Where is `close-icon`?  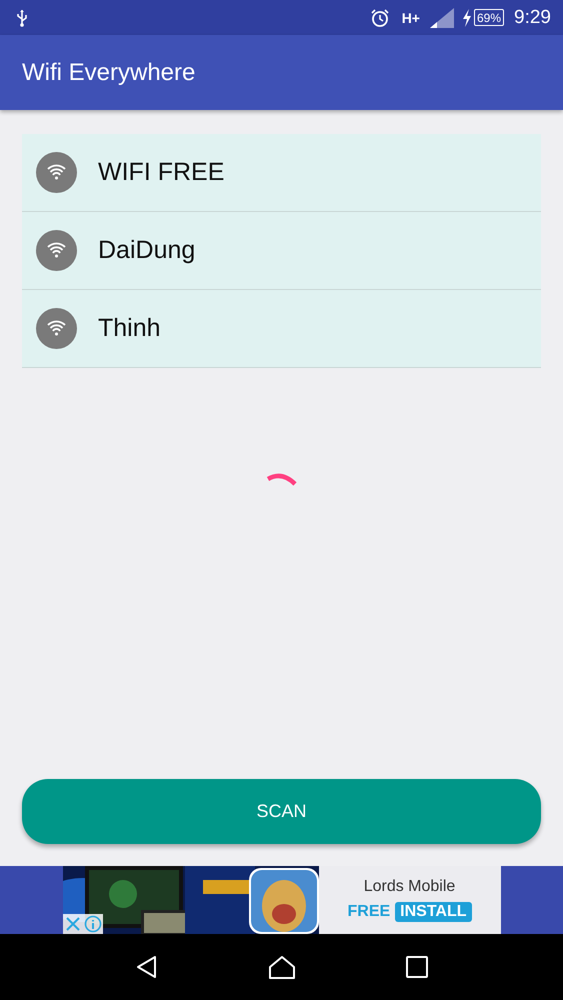 close-icon is located at coordinates (72, 924).